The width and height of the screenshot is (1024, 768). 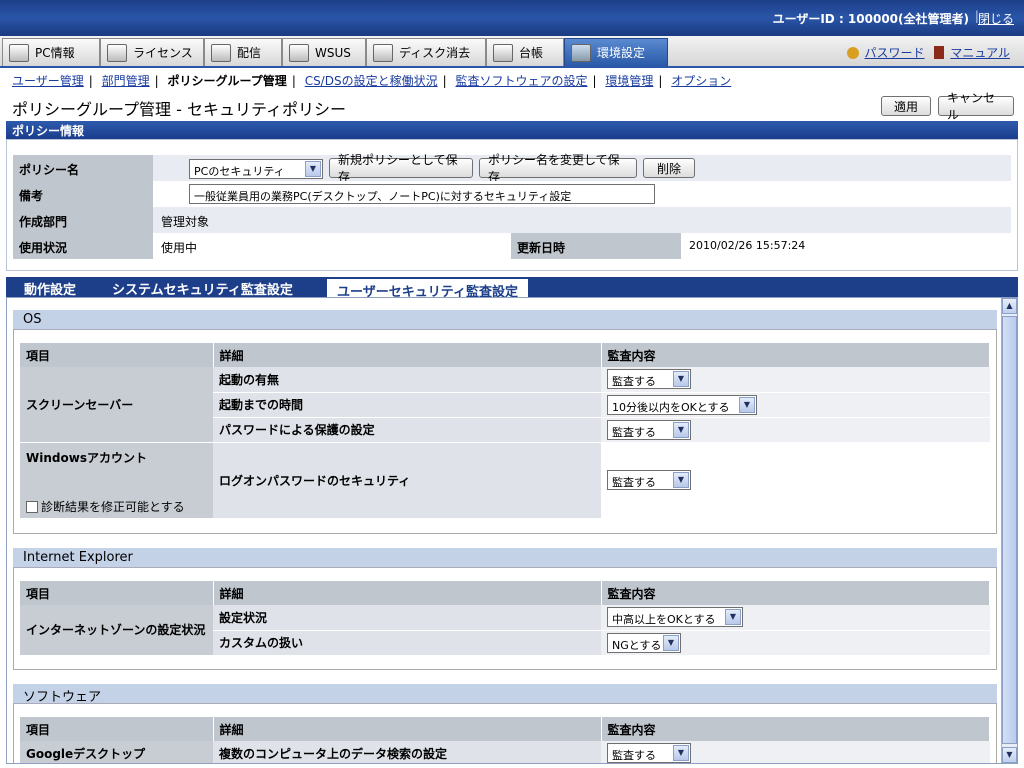 I want to click on note-input: 一般従業員用の業務PC(デスクトップ、ノートPC)に対するセキュリティ設定, so click(x=422, y=194).